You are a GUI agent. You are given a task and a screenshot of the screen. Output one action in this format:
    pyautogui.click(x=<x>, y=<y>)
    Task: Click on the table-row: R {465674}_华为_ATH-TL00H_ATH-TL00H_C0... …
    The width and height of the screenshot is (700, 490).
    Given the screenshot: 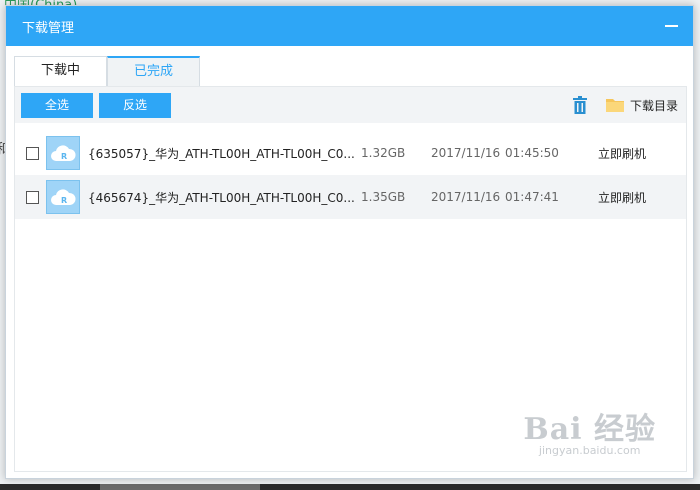 What is the action you would take?
    pyautogui.click(x=350, y=197)
    